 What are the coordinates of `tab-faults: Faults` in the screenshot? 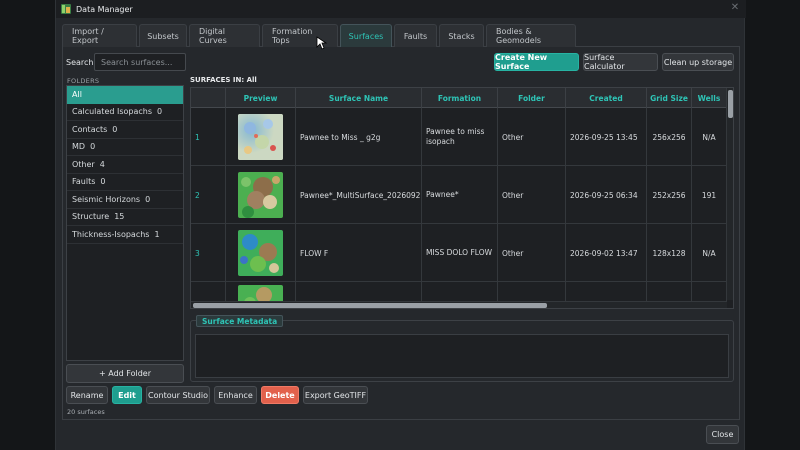 It's located at (415, 35).